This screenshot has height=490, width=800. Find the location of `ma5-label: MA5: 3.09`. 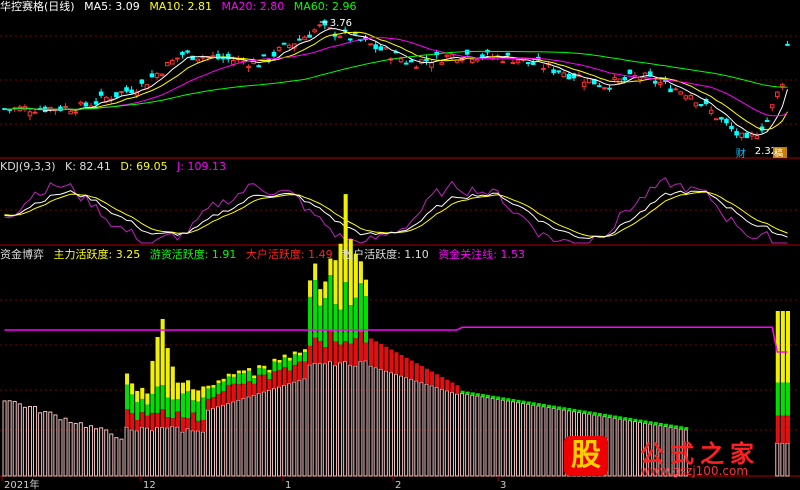

ma5-label: MA5: 3.09 is located at coordinates (112, 6).